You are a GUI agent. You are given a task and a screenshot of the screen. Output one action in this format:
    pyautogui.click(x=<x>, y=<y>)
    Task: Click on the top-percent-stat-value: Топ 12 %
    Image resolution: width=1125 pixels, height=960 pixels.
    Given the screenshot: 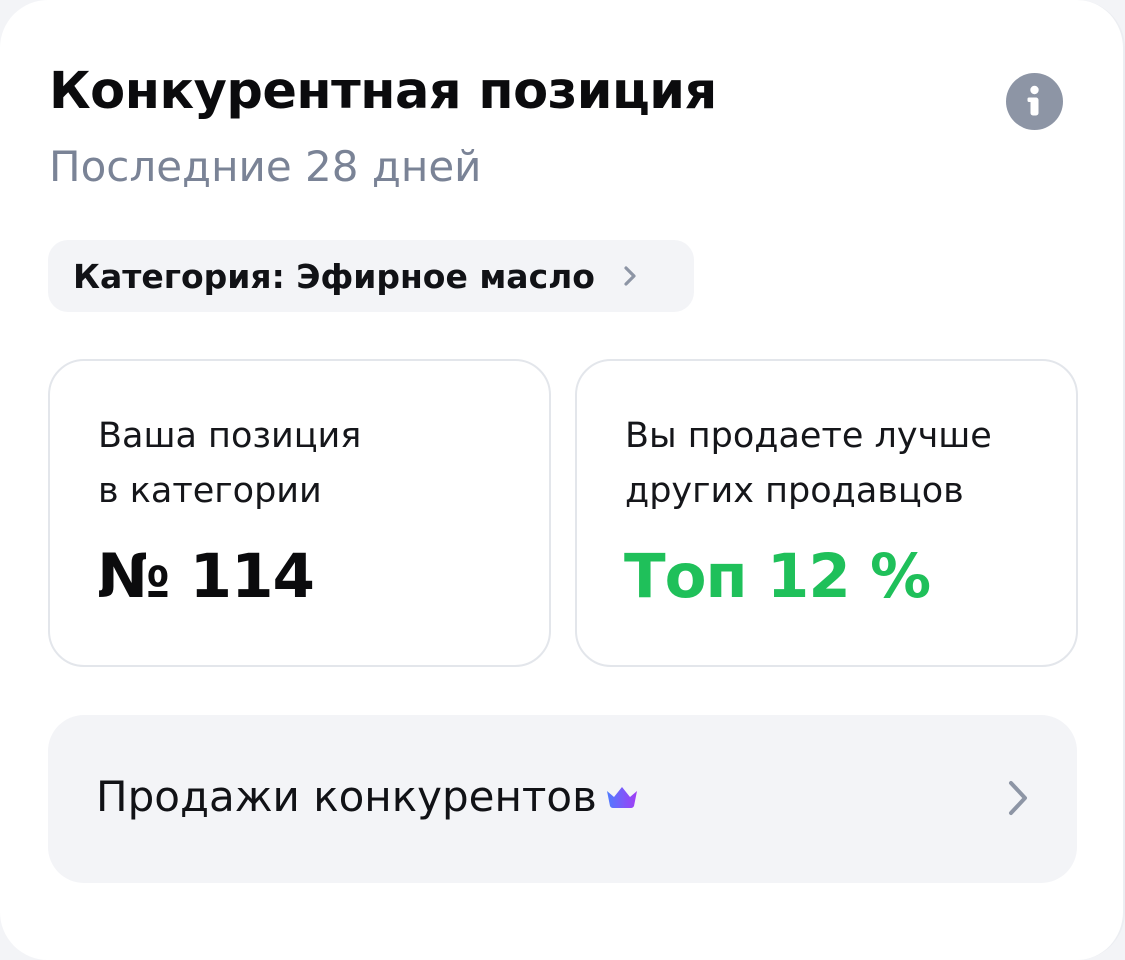 What is the action you would take?
    pyautogui.click(x=777, y=576)
    